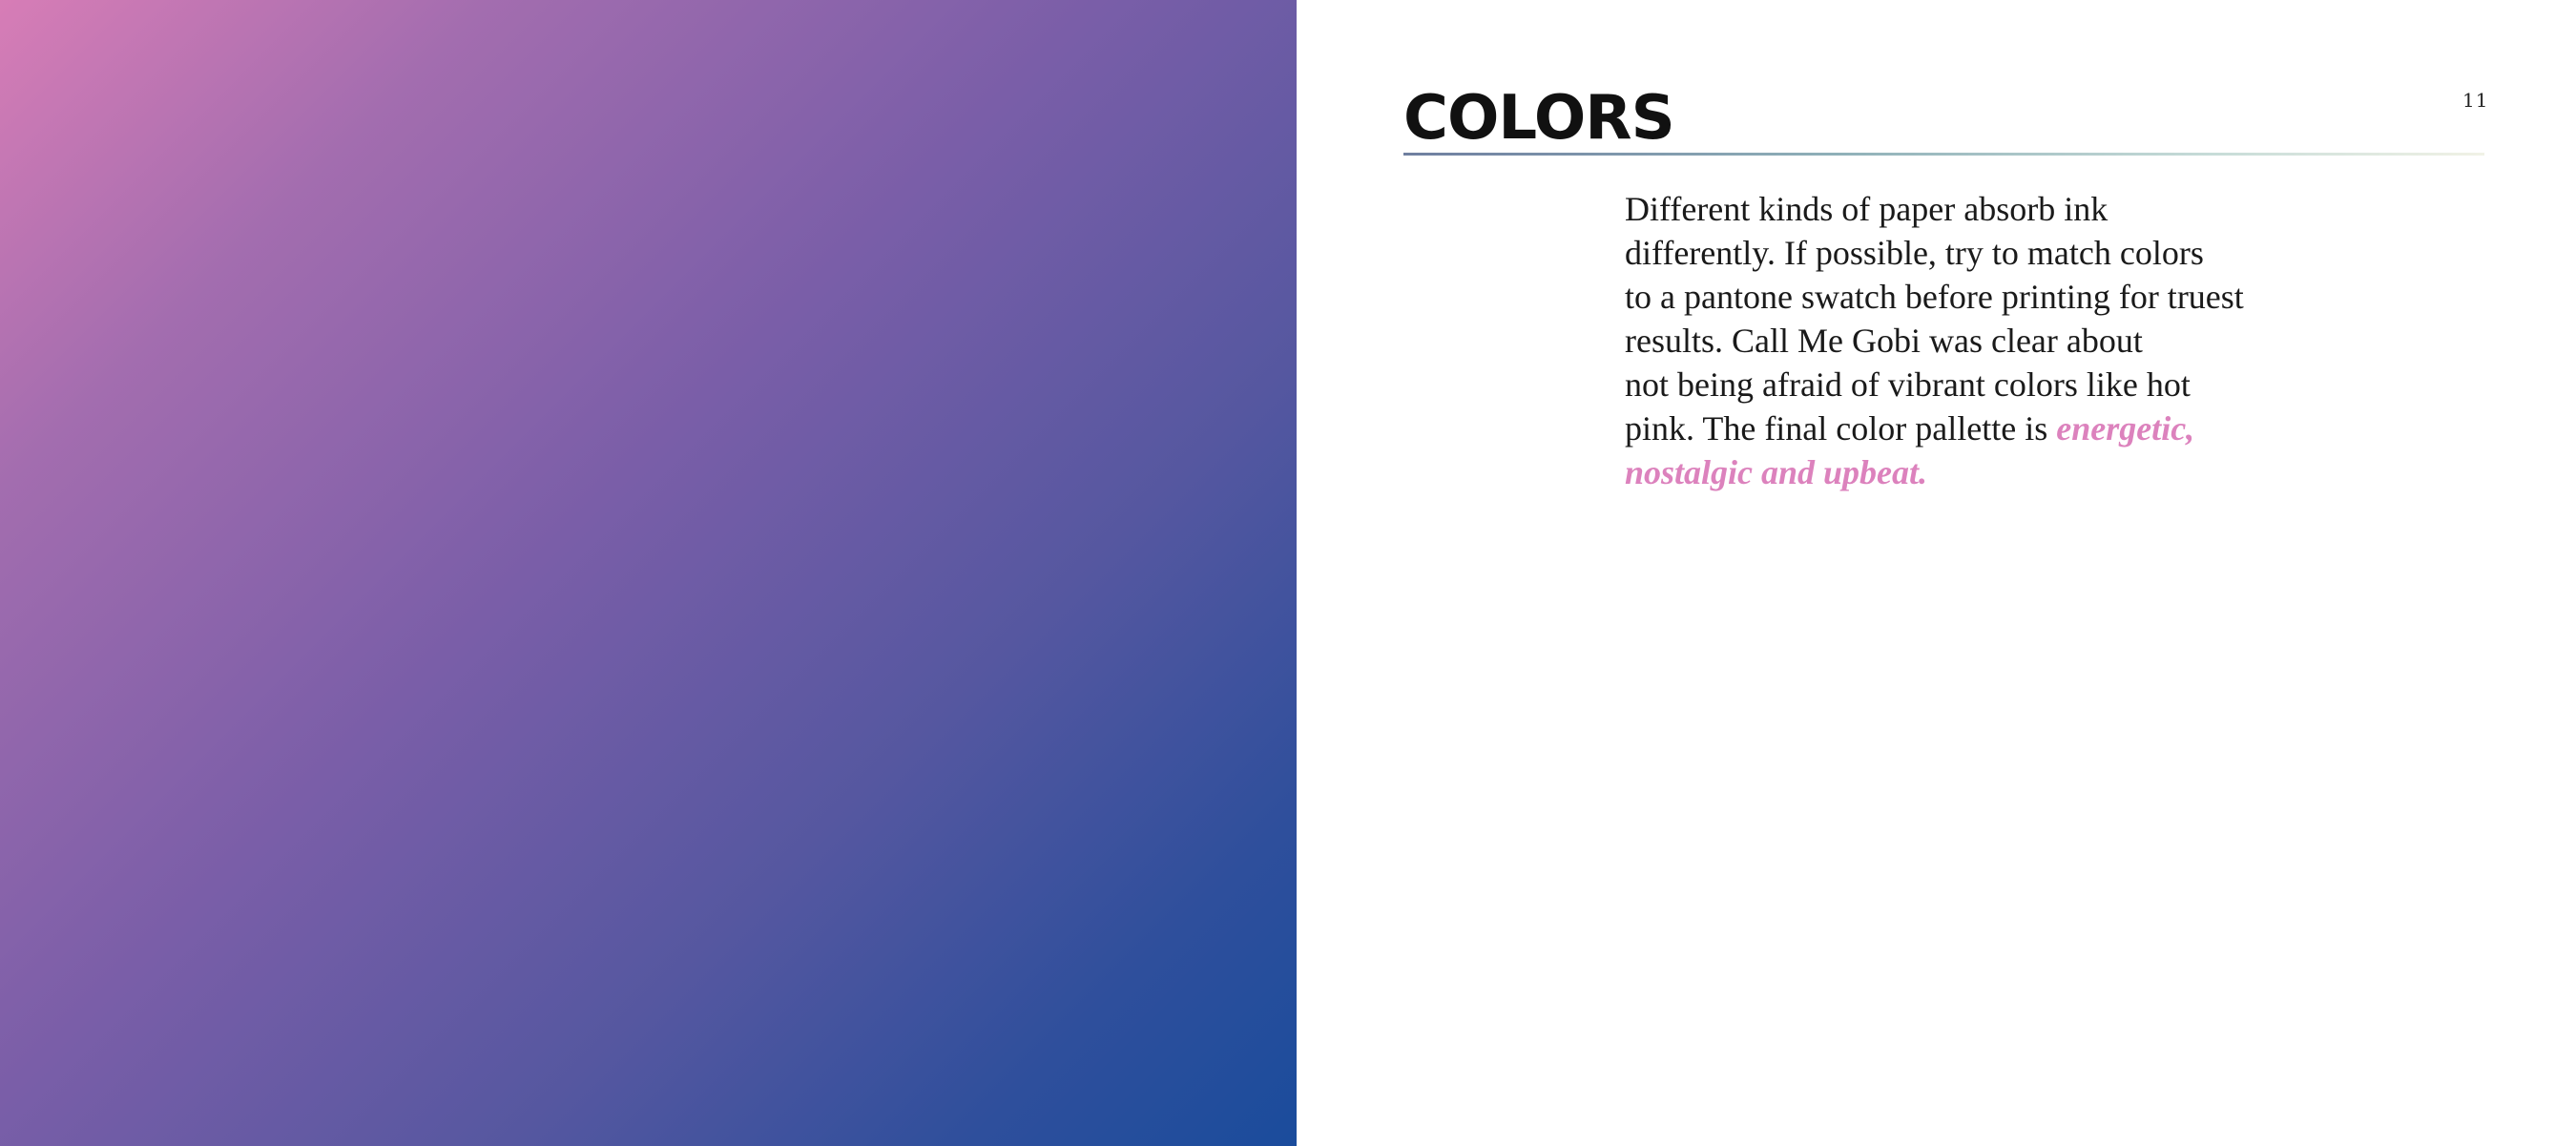  Describe the element at coordinates (1867, 209) in the screenshot. I see `body-line-1: Different kinds of paper absorb ink` at that location.